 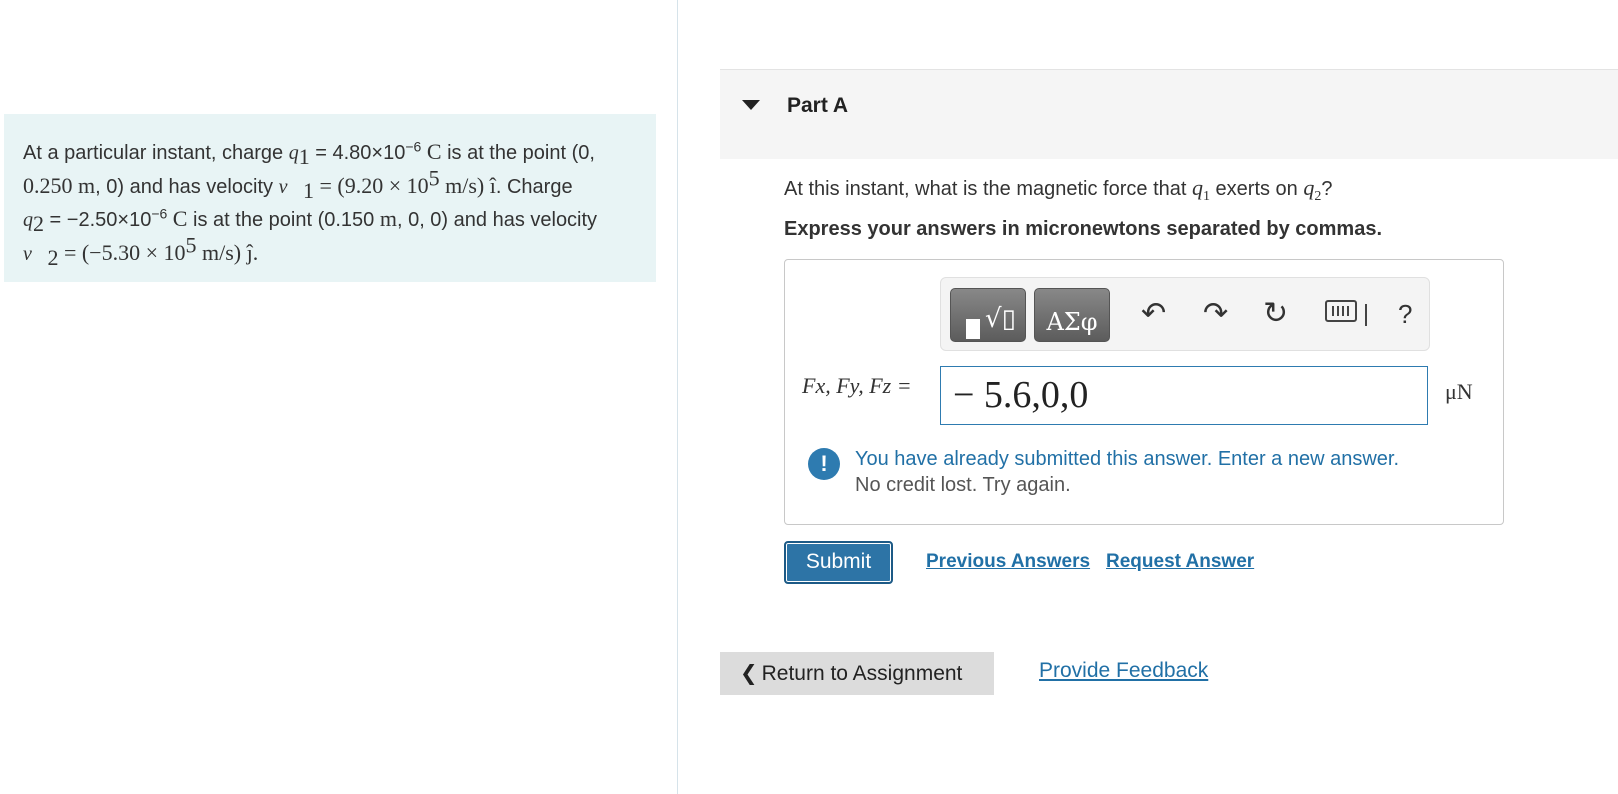 What do you see at coordinates (1341, 311) in the screenshot?
I see `keyboard-icon` at bounding box center [1341, 311].